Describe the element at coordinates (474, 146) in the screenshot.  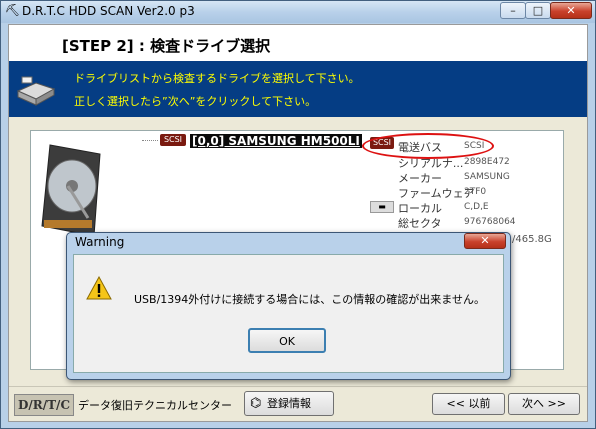
I see `info-value: SCSI` at that location.